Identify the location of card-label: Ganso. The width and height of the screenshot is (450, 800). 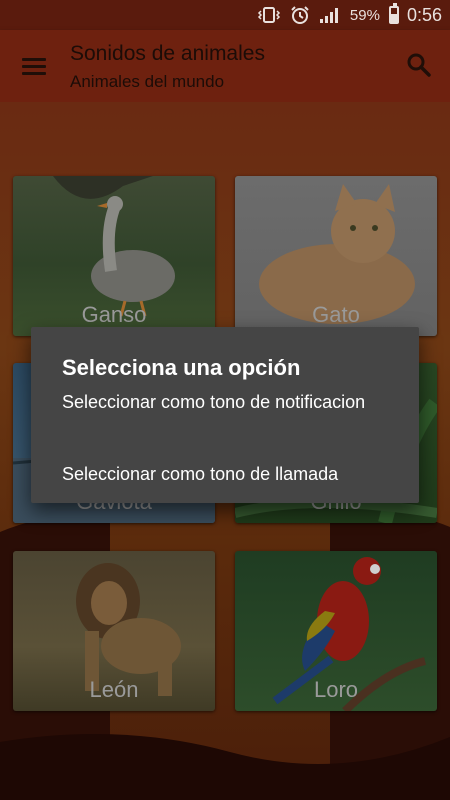
(114, 314).